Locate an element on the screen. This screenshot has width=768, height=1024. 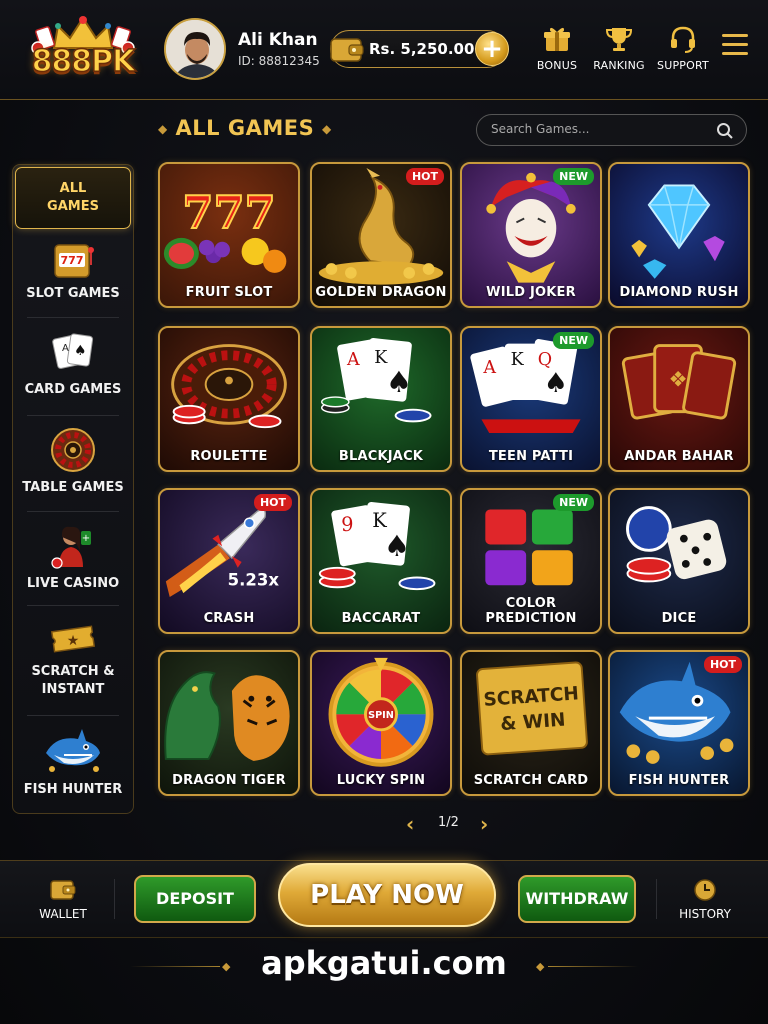
fruit-slot-777-text: 777 is located at coordinates (228, 212).